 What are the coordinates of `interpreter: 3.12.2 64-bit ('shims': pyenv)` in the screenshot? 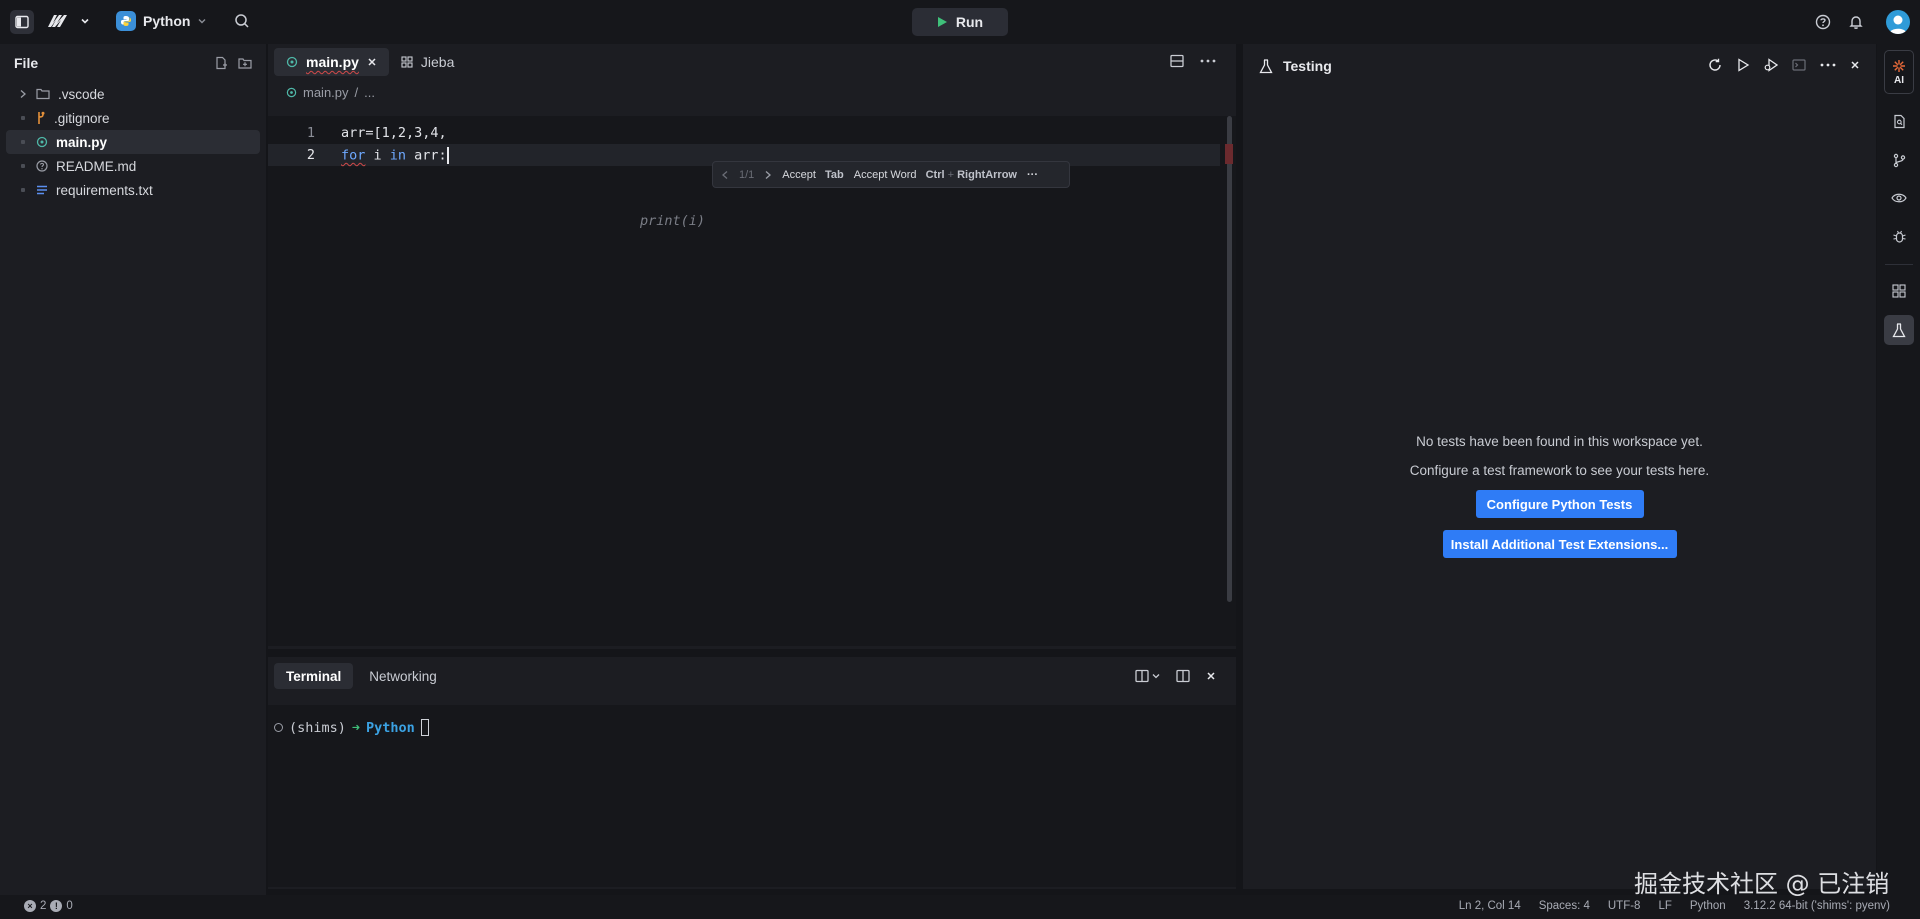 It's located at (1817, 906).